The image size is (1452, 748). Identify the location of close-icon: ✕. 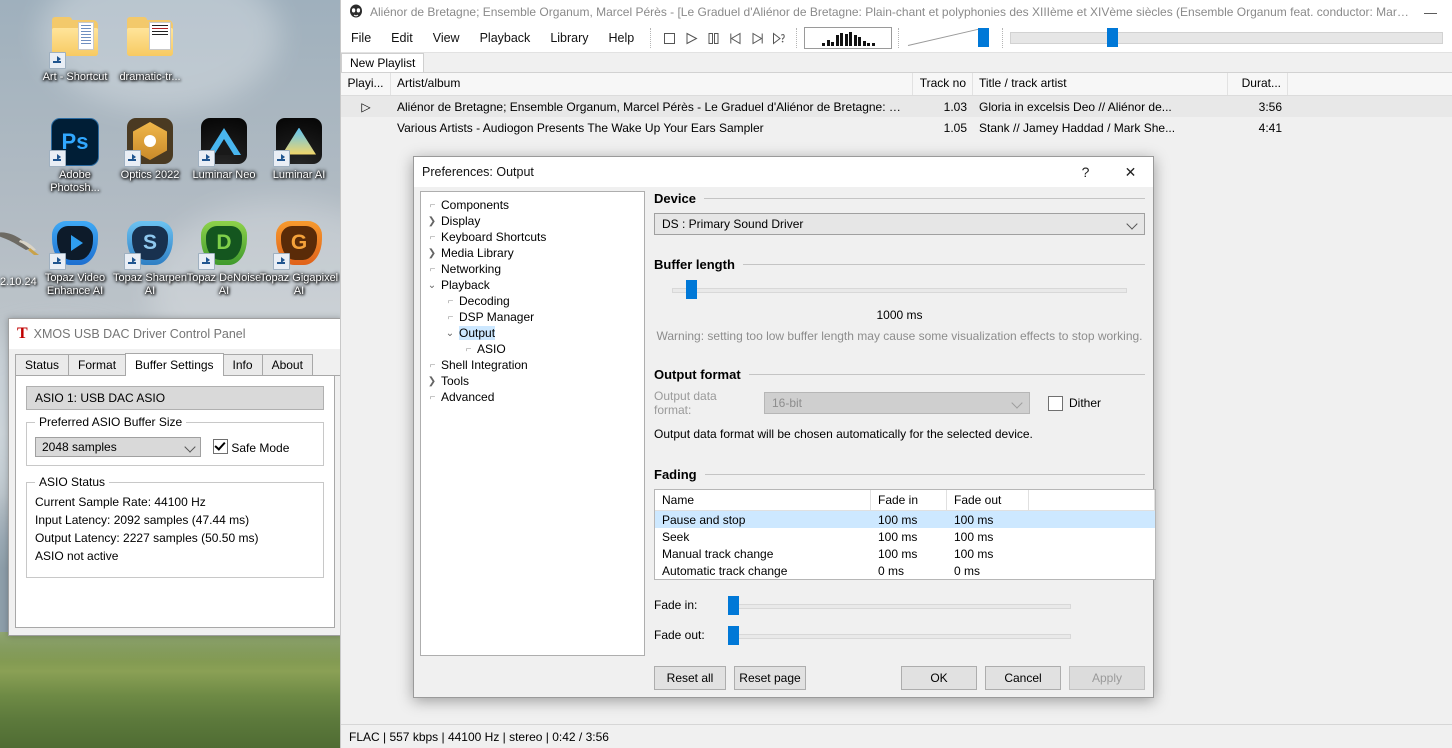
(1130, 172).